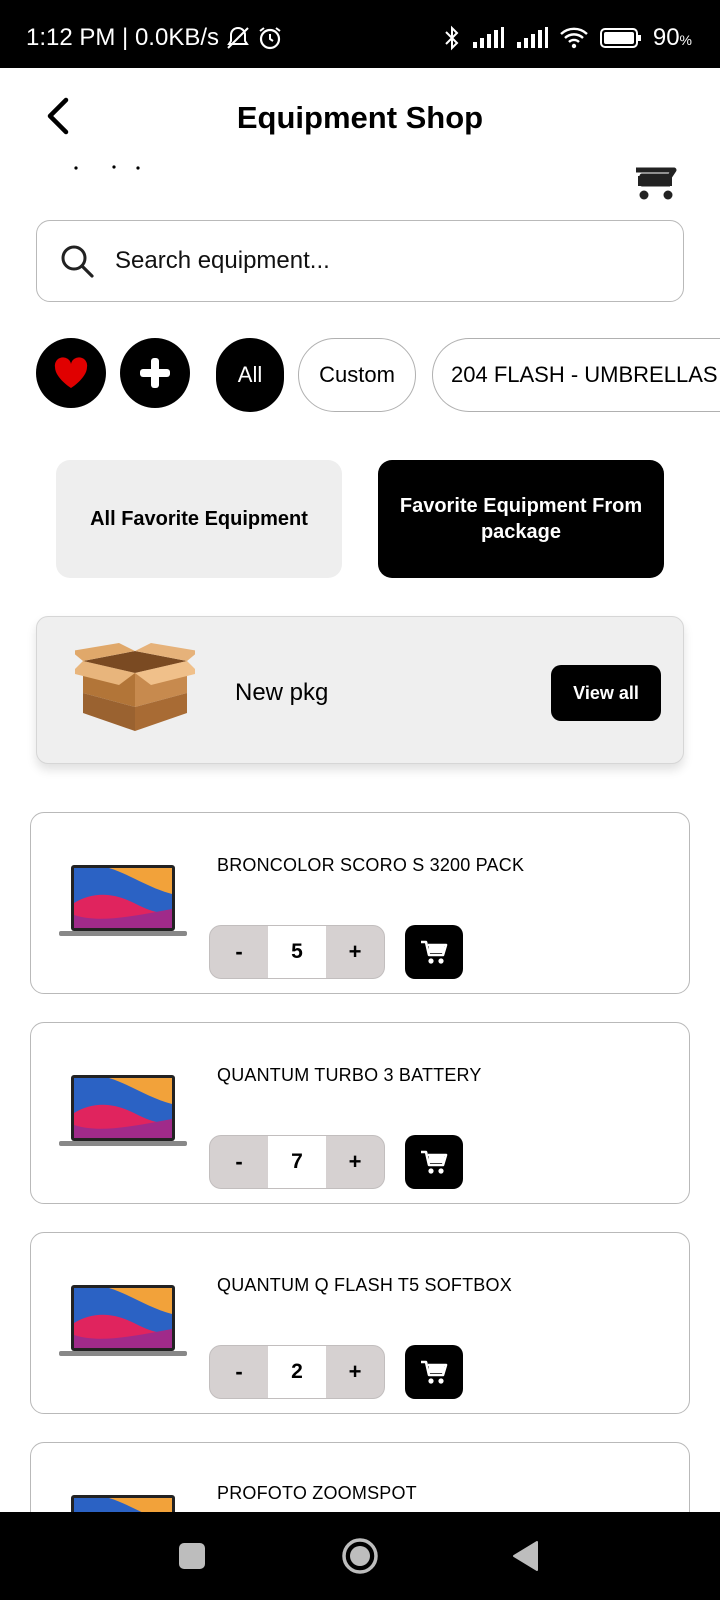  I want to click on home-button, so click(360, 1556).